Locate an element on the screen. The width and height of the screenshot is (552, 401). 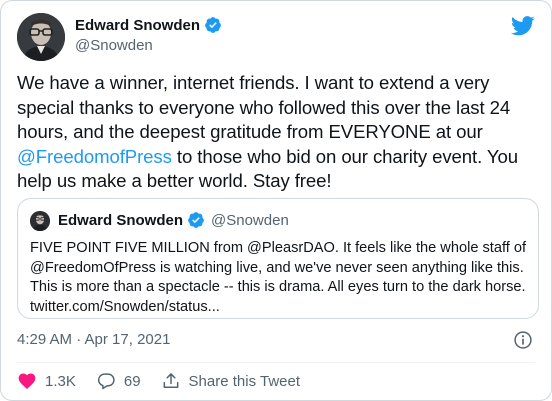
heart-icon is located at coordinates (27, 381).